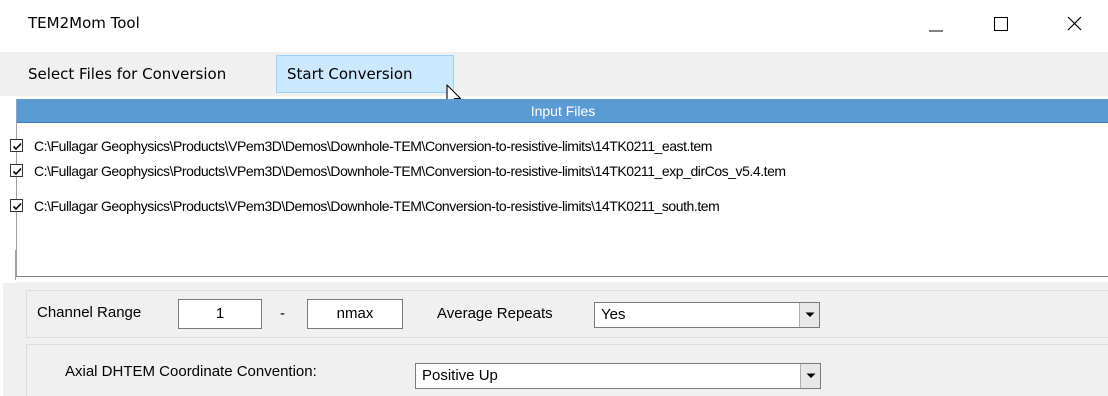 This screenshot has width=1108, height=396. I want to click on maximize-icon, so click(1001, 24).